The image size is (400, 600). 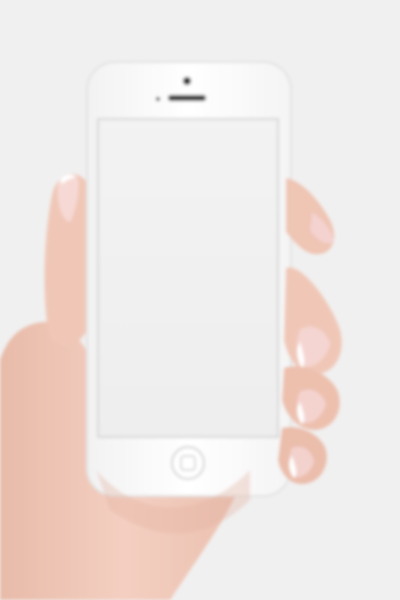 I want to click on home-button-icon, so click(x=188, y=463).